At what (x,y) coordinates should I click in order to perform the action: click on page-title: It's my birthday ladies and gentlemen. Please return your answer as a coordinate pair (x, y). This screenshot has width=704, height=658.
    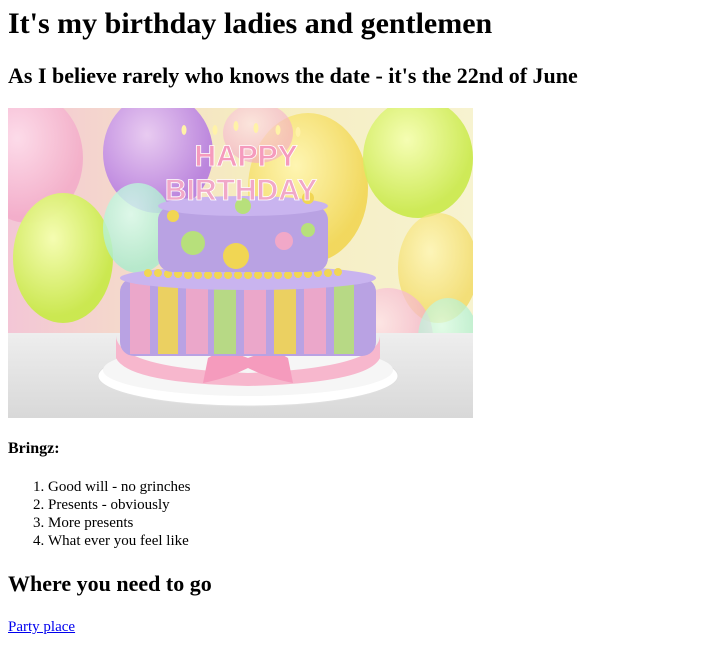
    Looking at the image, I should click on (250, 23).